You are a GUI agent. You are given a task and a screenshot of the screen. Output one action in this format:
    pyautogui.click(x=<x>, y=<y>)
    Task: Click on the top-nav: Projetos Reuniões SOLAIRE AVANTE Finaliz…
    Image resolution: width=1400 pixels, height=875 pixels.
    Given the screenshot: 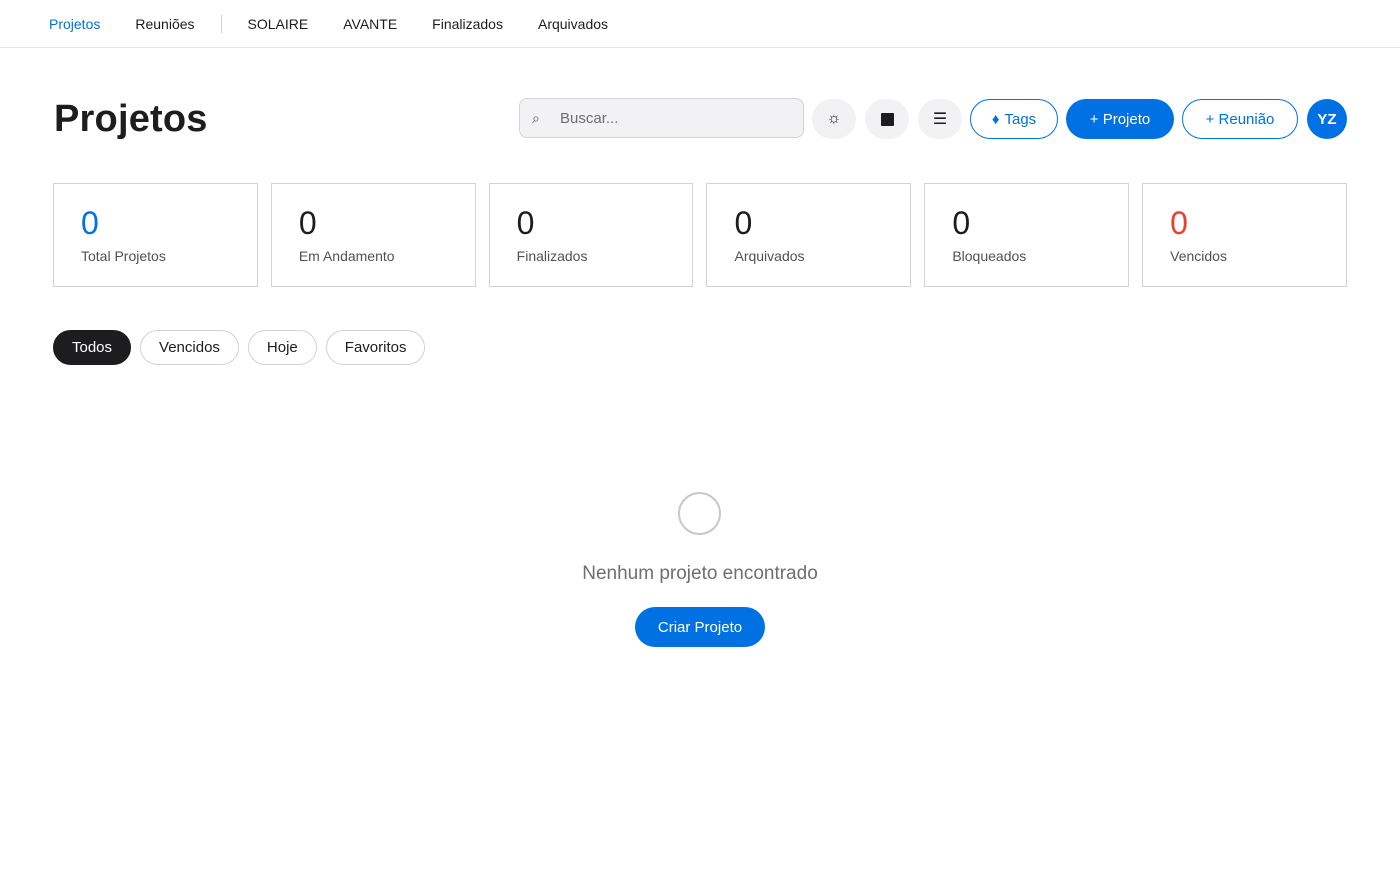 What is the action you would take?
    pyautogui.click(x=700, y=24)
    